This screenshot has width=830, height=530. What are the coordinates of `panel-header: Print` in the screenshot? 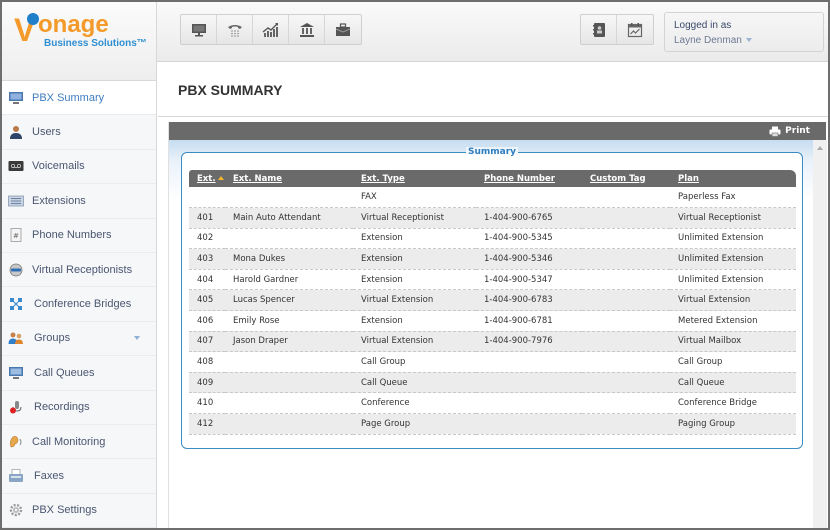 It's located at (497, 131).